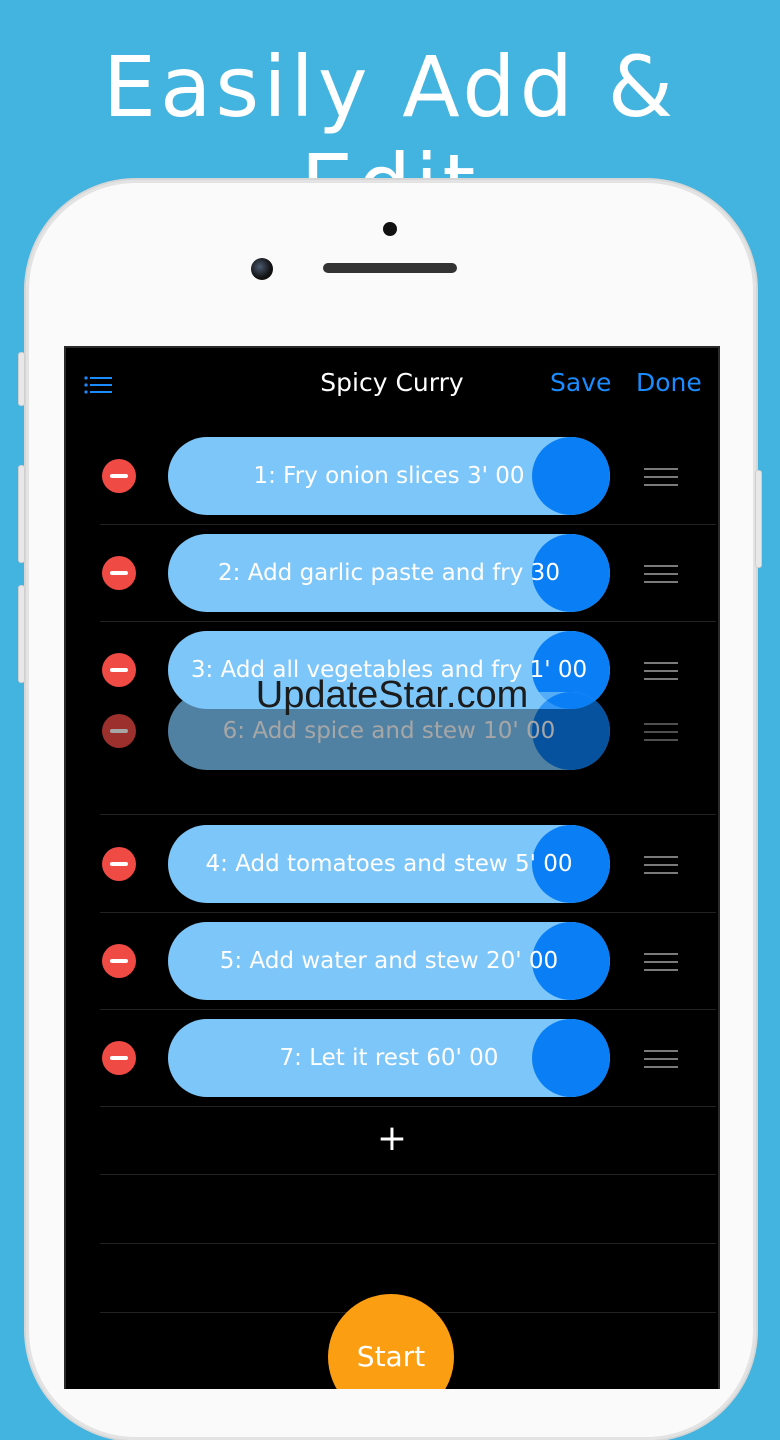 Image resolution: width=780 pixels, height=1440 pixels. Describe the element at coordinates (390, 268) in the screenshot. I see `earpiece-speaker` at that location.